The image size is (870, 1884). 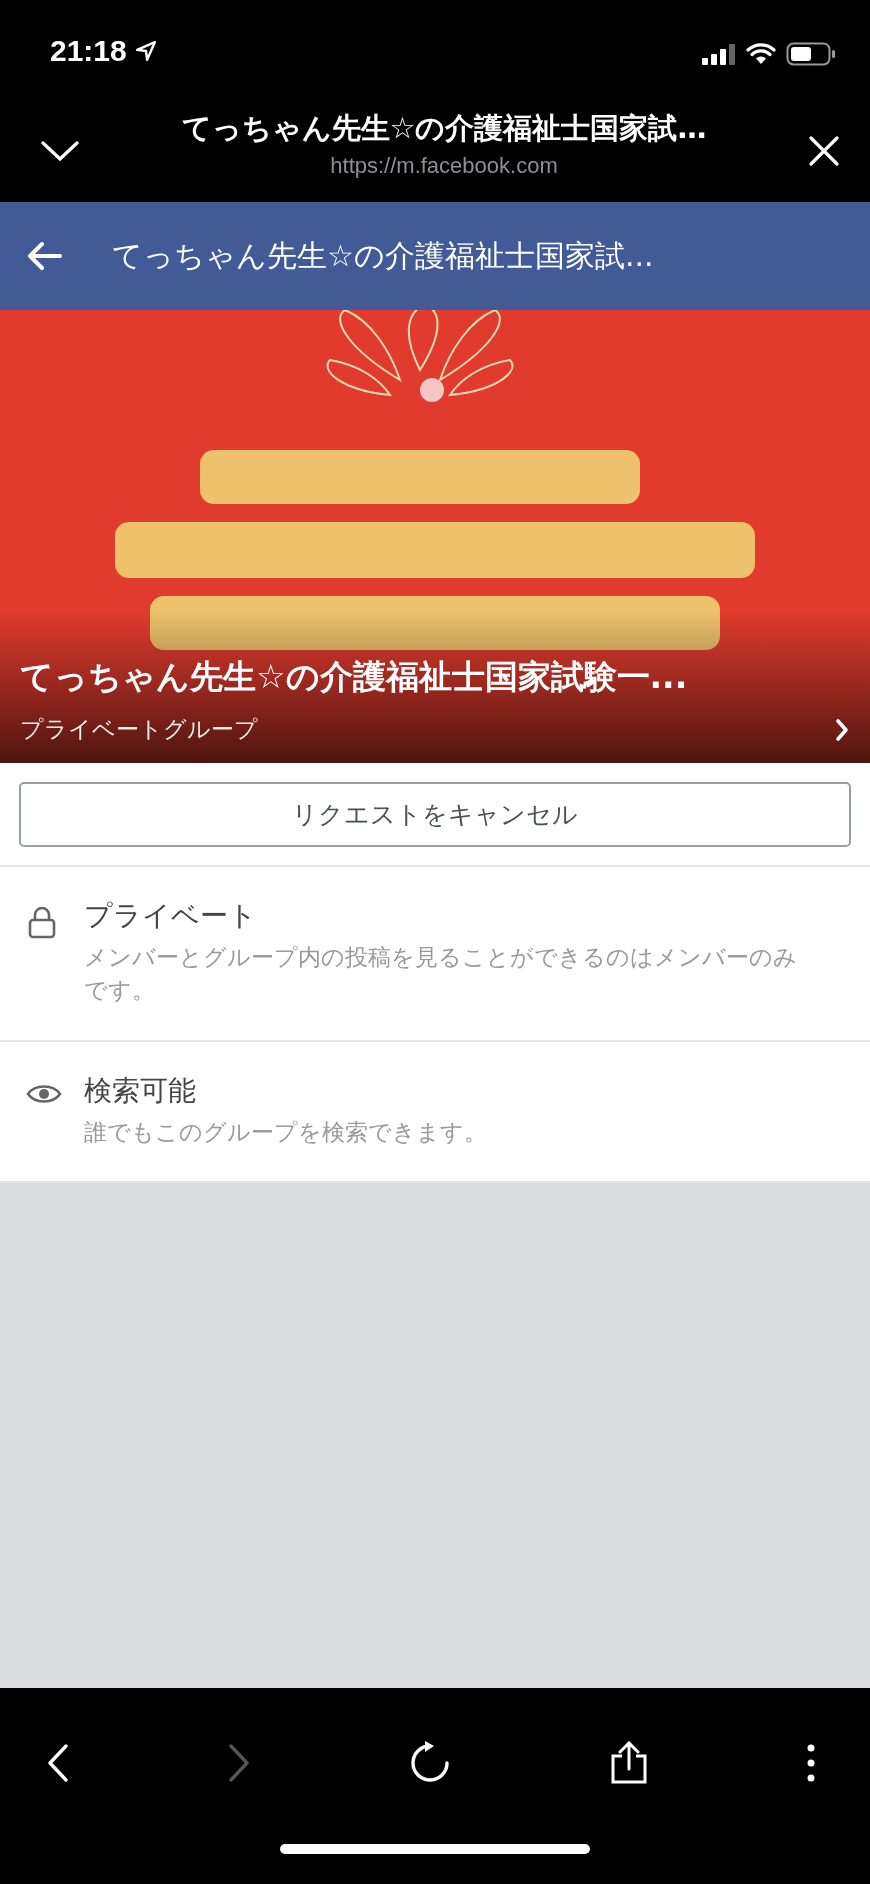 I want to click on reload-icon, so click(x=430, y=1763).